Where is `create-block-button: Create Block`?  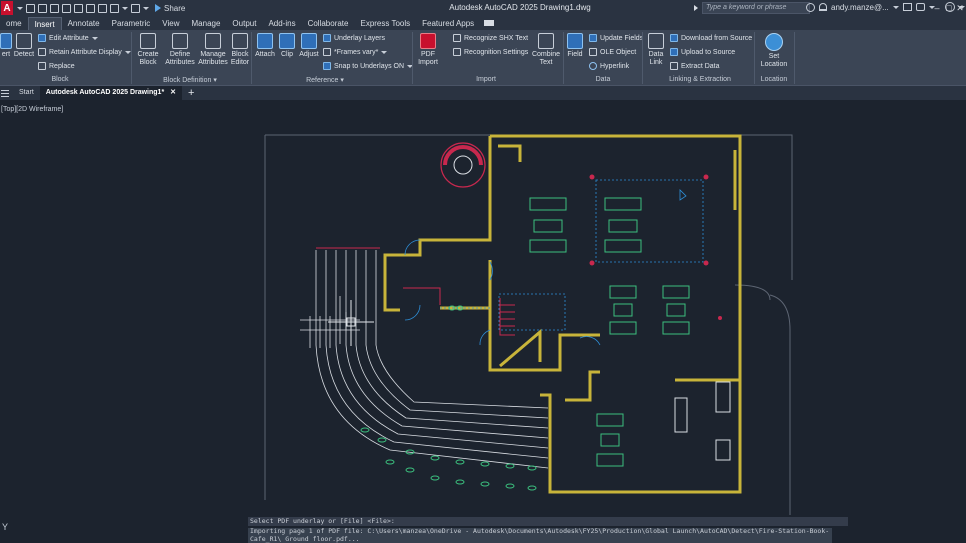 create-block-button: Create Block is located at coordinates (148, 50).